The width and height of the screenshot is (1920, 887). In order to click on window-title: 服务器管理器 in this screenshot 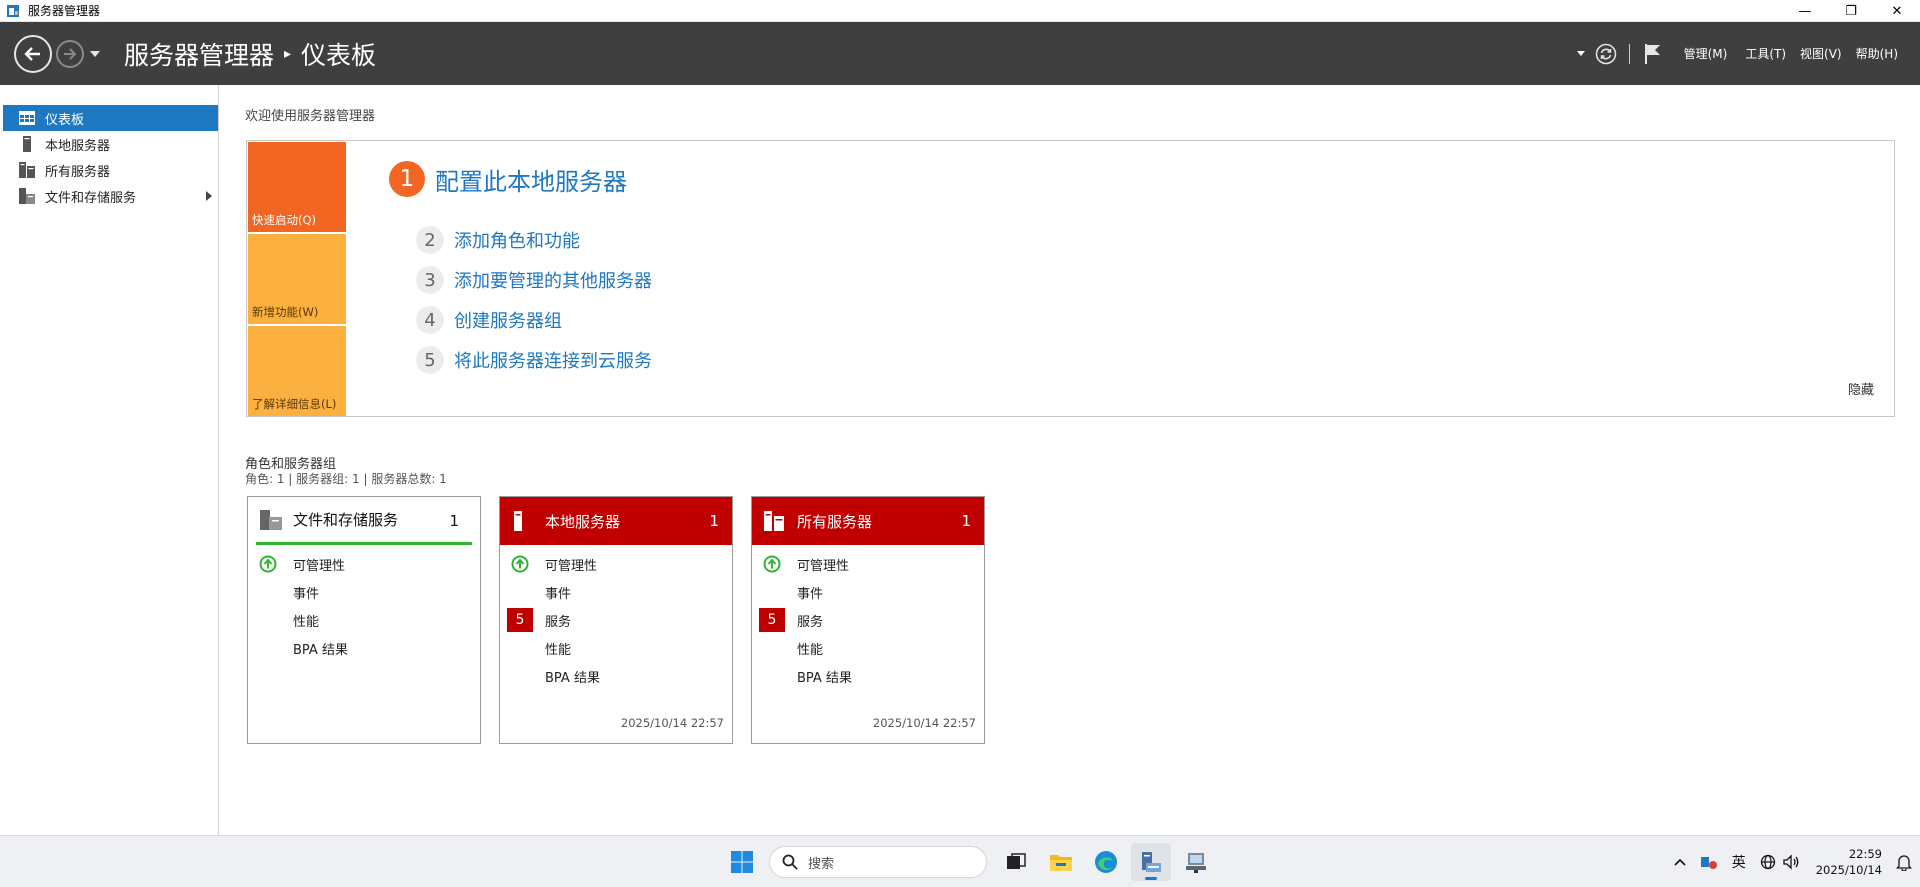, I will do `click(64, 11)`.